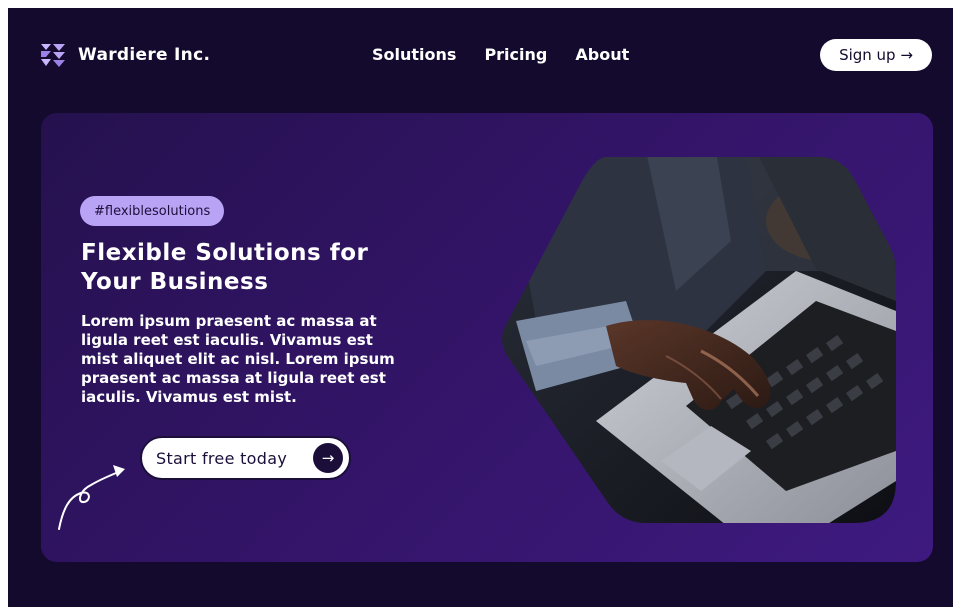  Describe the element at coordinates (602, 54) in the screenshot. I see `nav-link-about: About` at that location.